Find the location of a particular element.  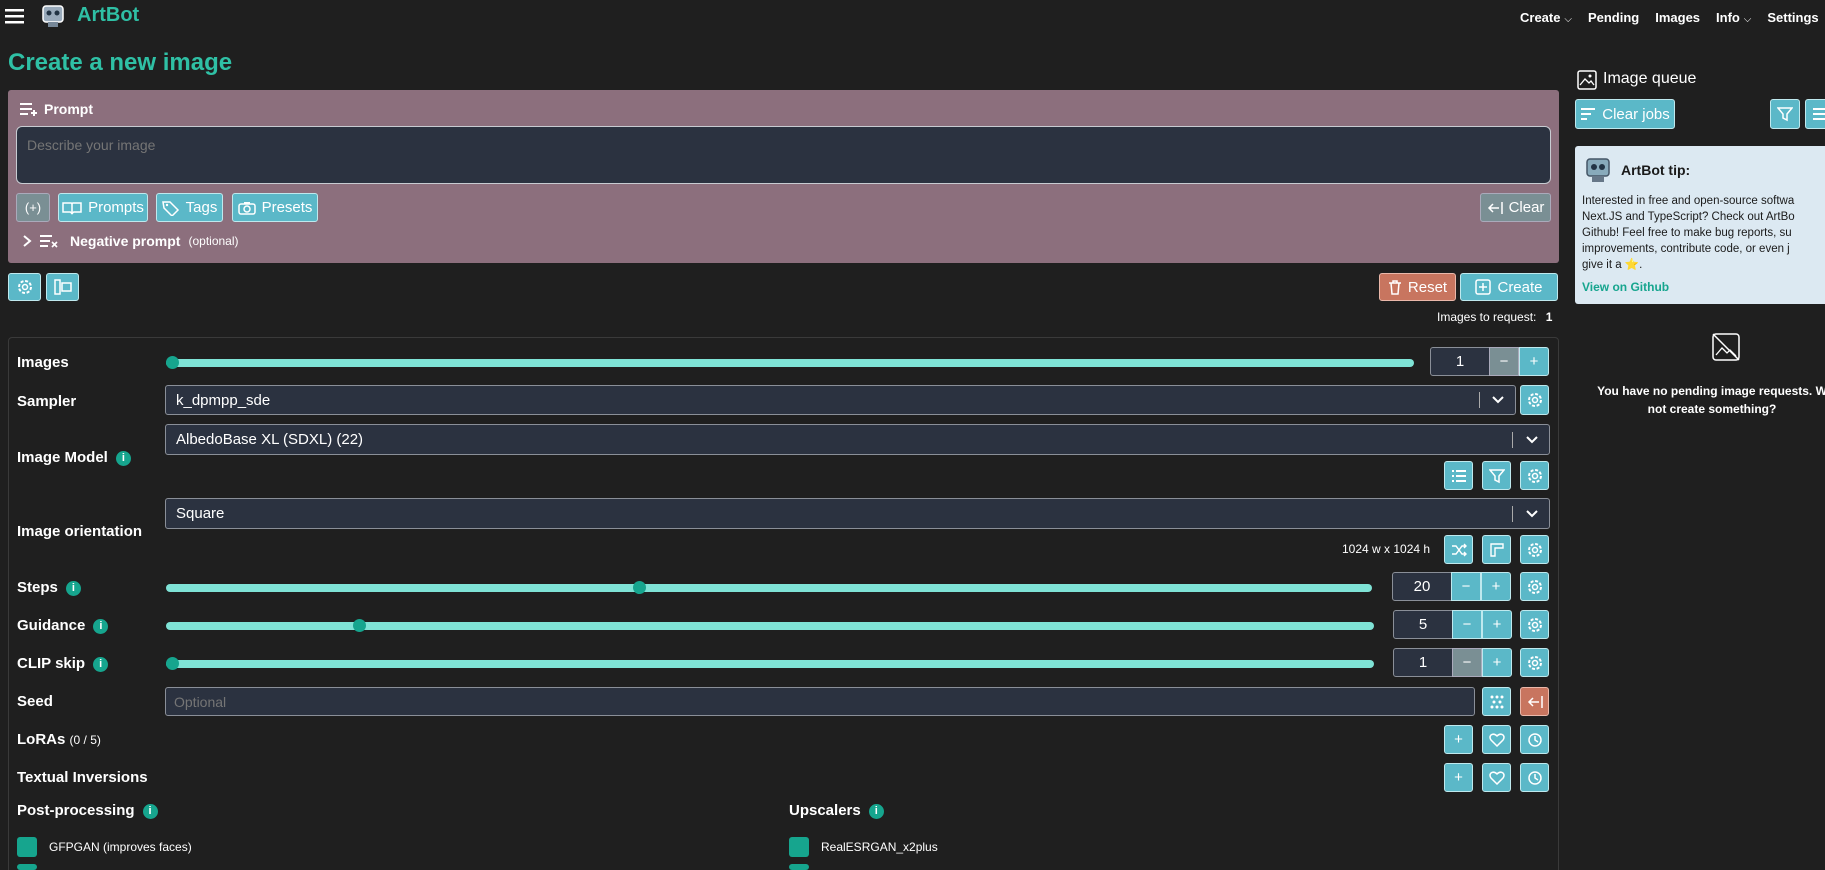

trash-icon is located at coordinates (1395, 287).